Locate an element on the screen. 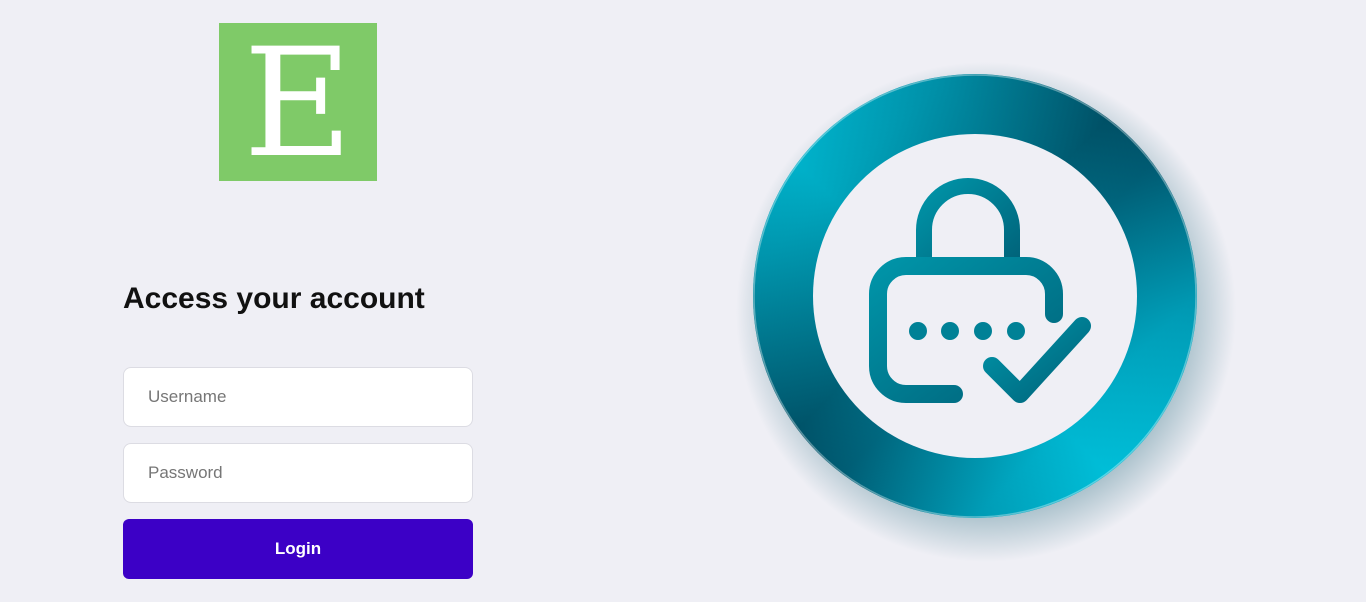  brand-logo: E is located at coordinates (298, 102).